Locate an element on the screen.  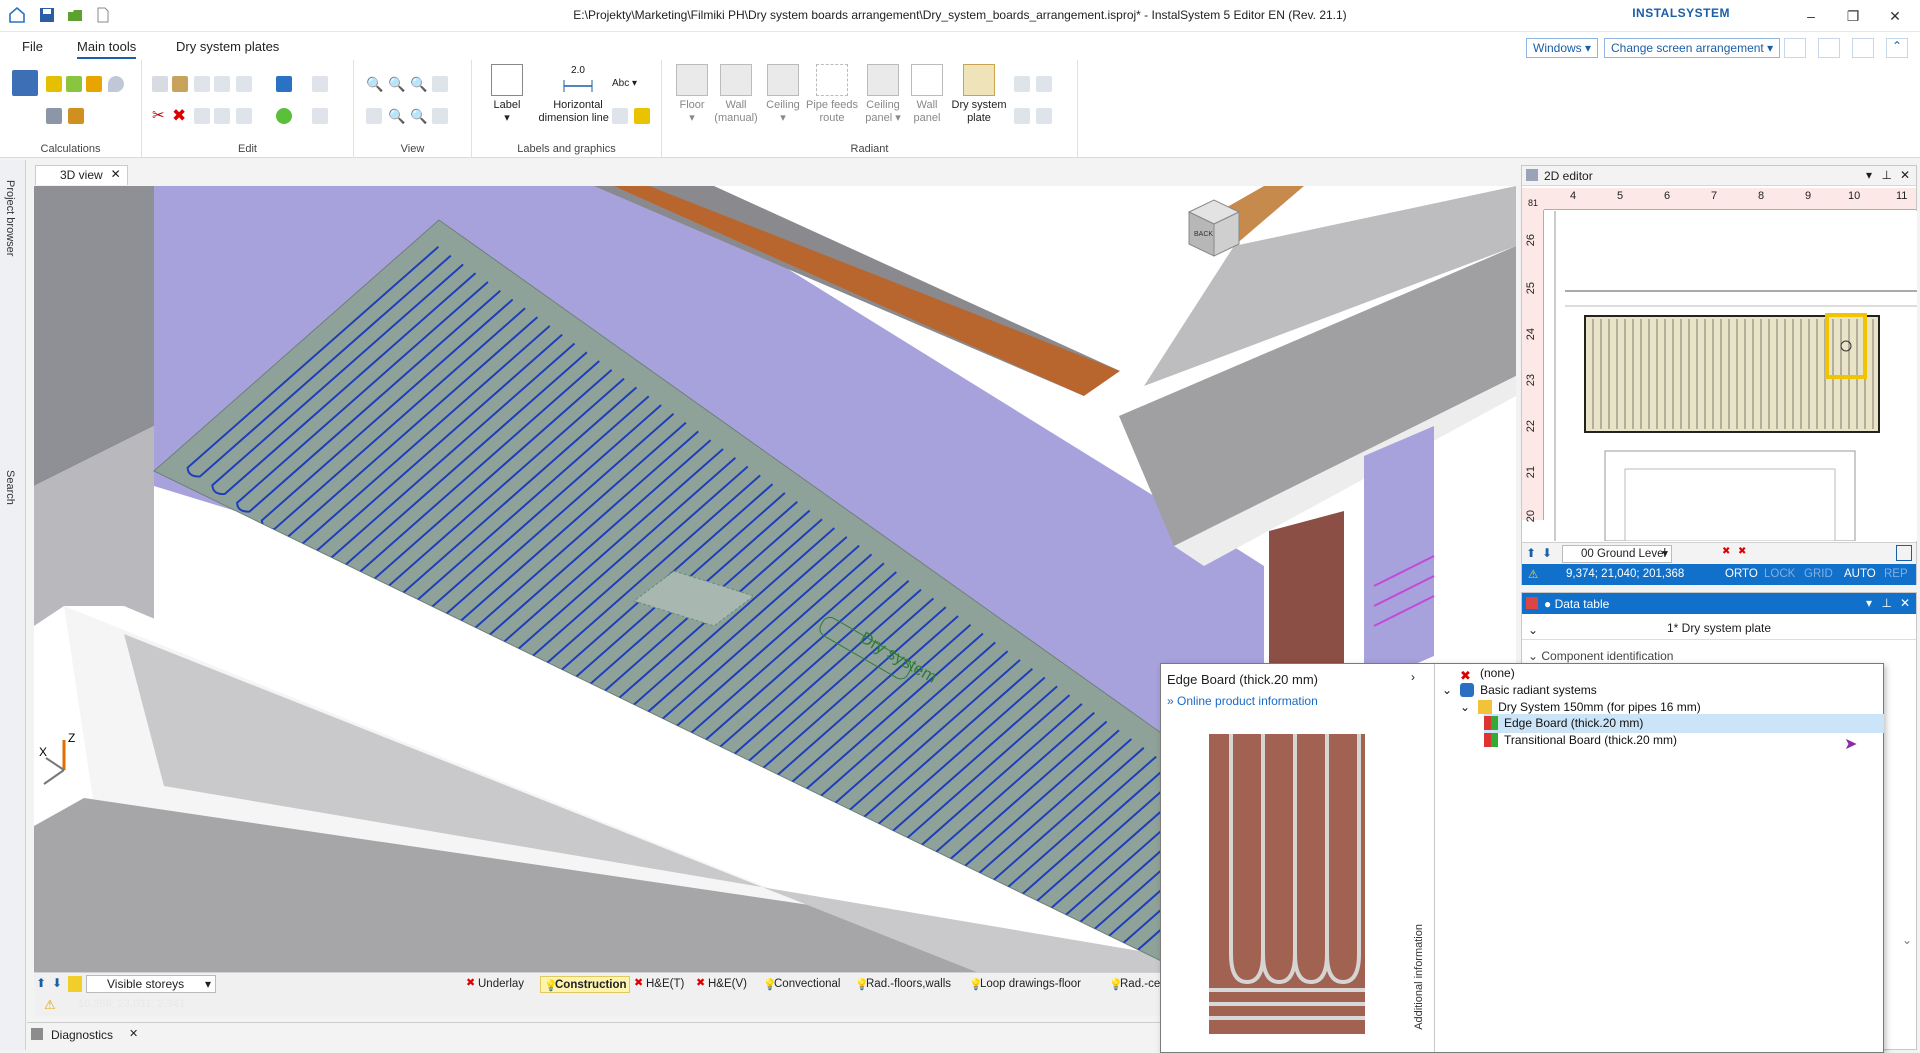
stretch-icon is located at coordinates (244, 116).